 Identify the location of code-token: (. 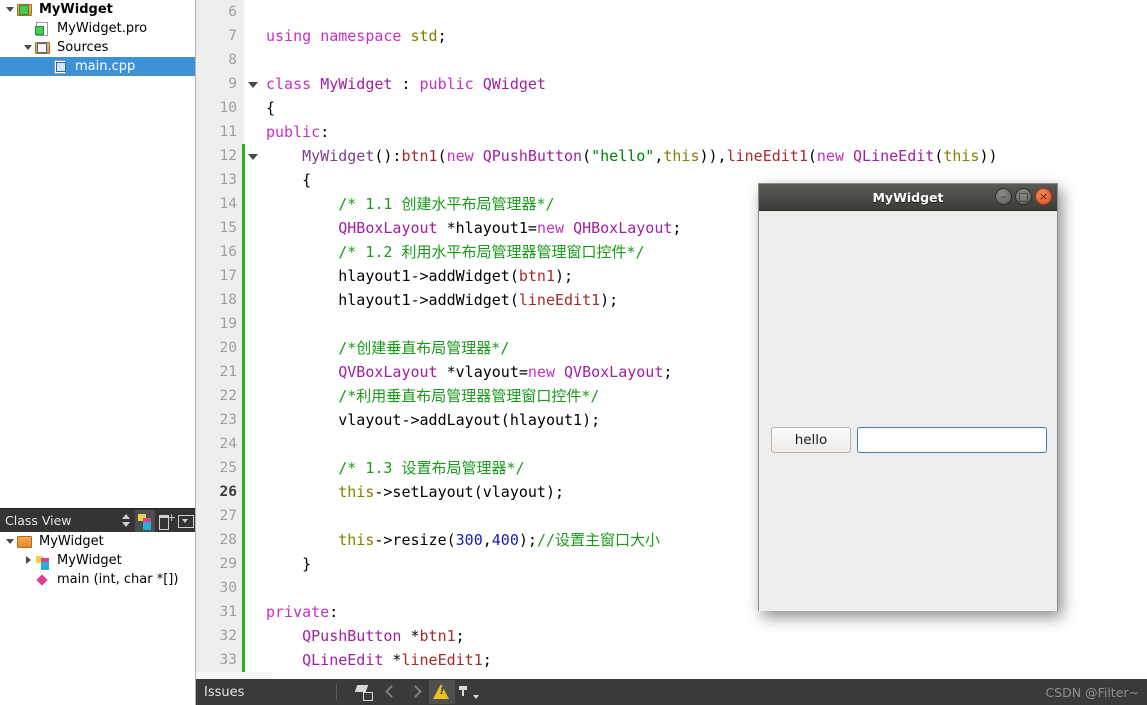
(587, 156).